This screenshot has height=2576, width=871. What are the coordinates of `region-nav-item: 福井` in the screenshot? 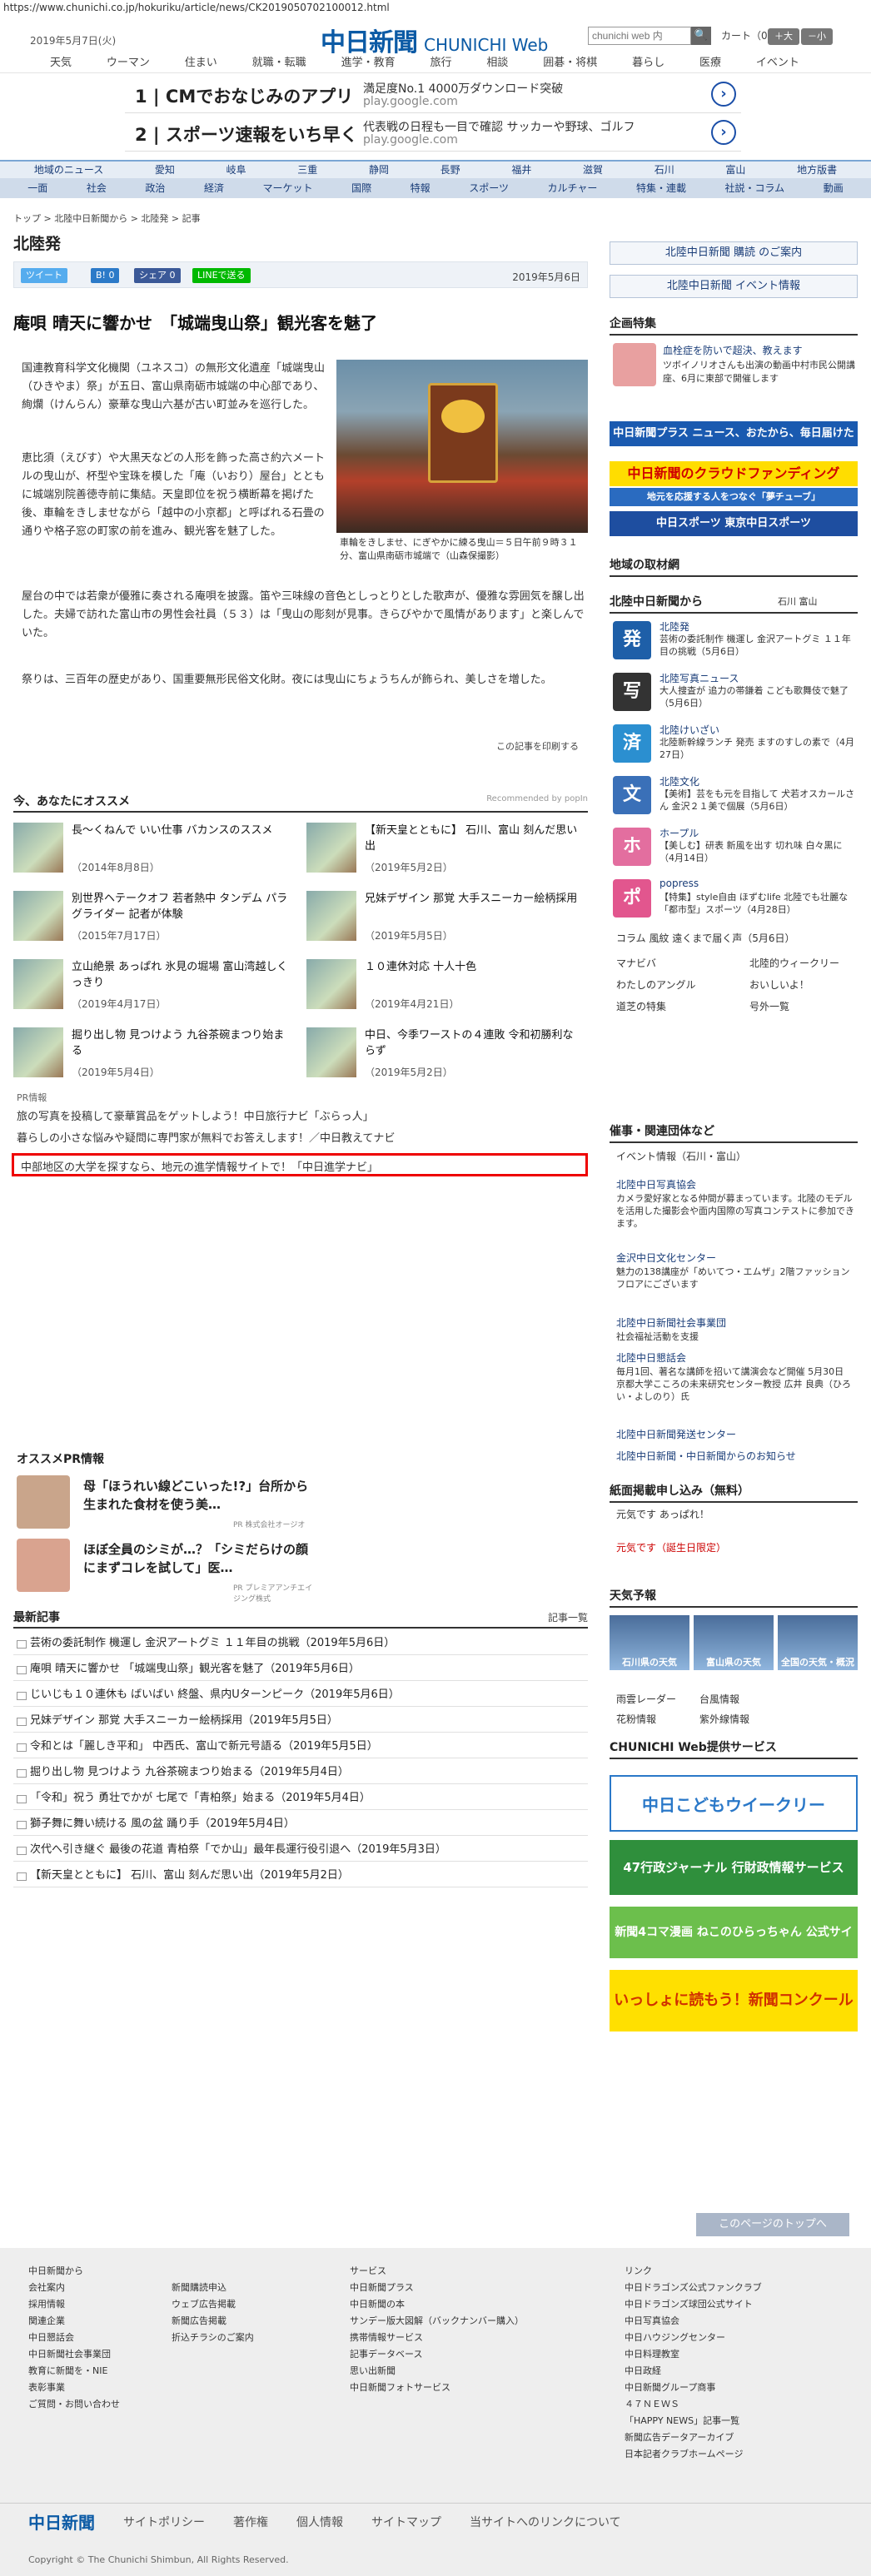 It's located at (521, 170).